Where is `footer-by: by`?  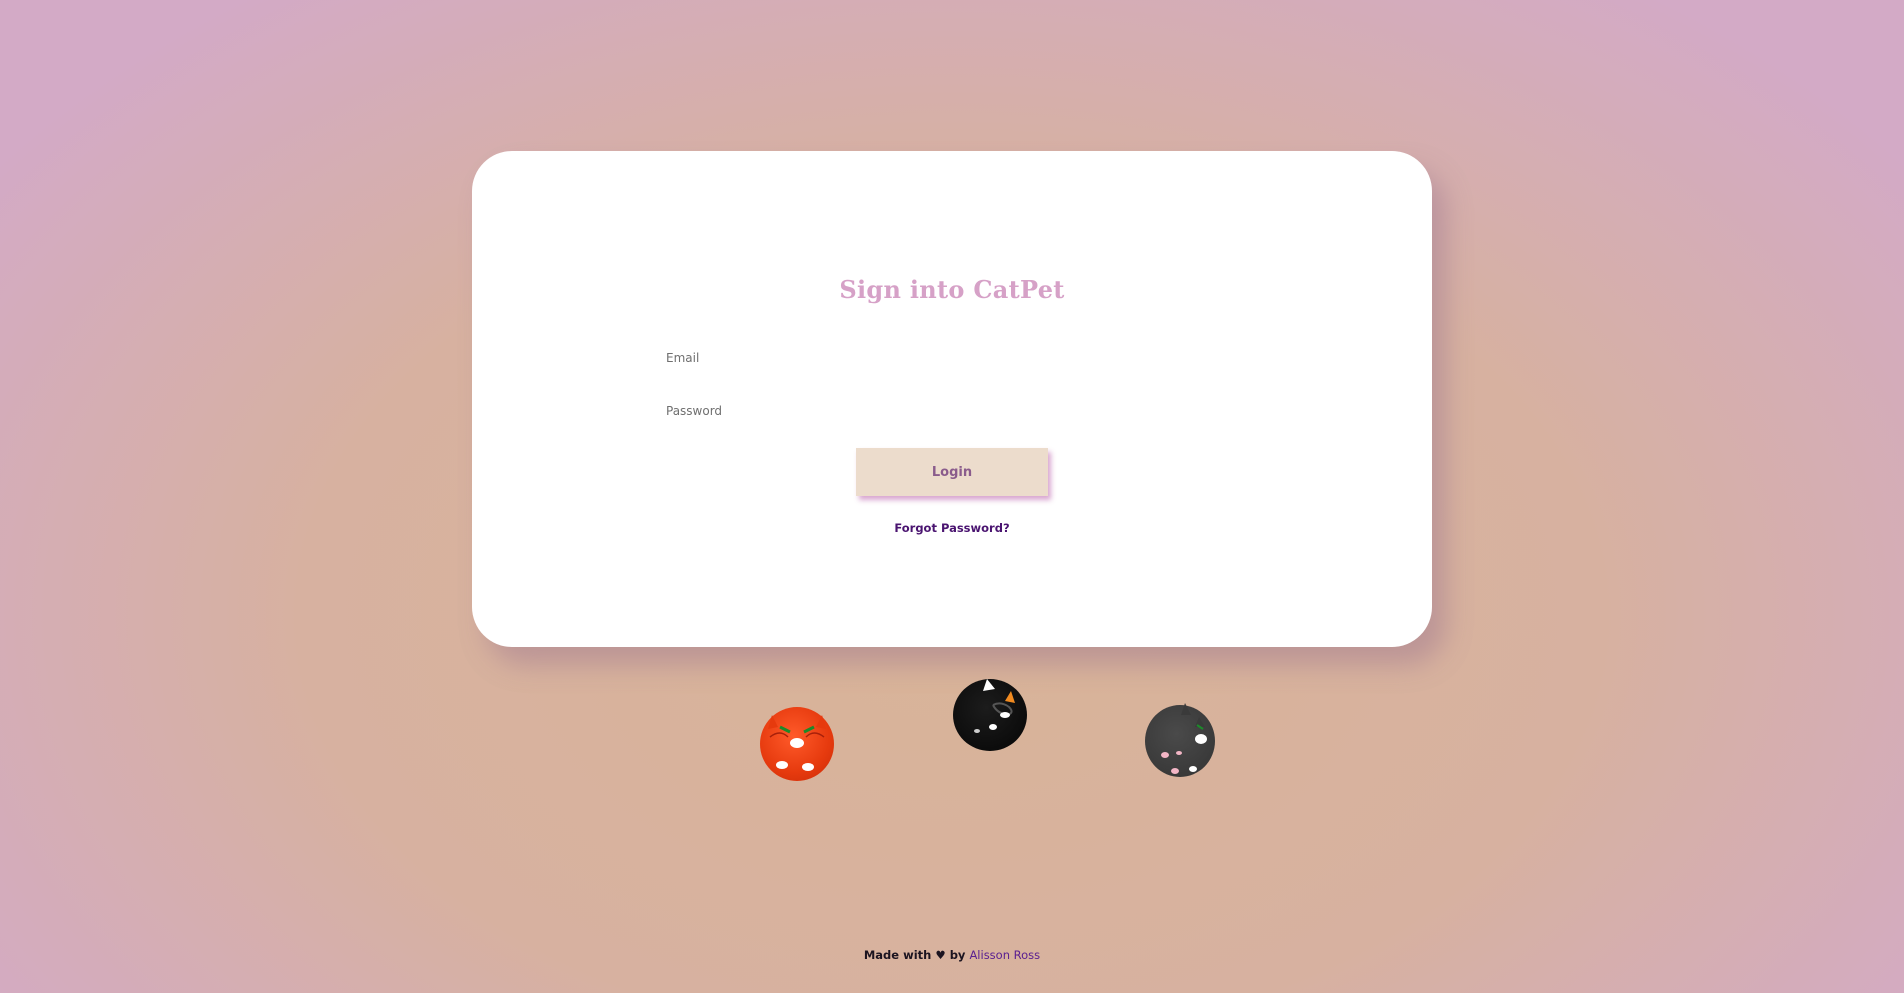 footer-by: by is located at coordinates (957, 955).